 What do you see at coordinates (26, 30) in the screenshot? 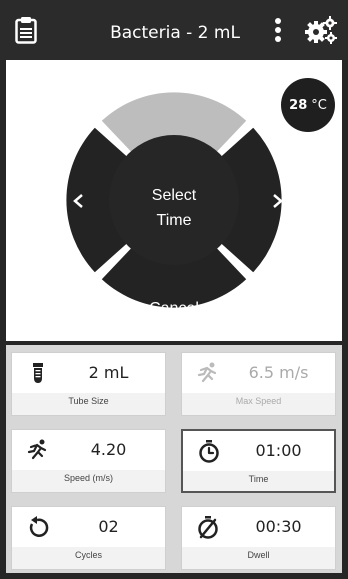
I see `clipboard-icon` at bounding box center [26, 30].